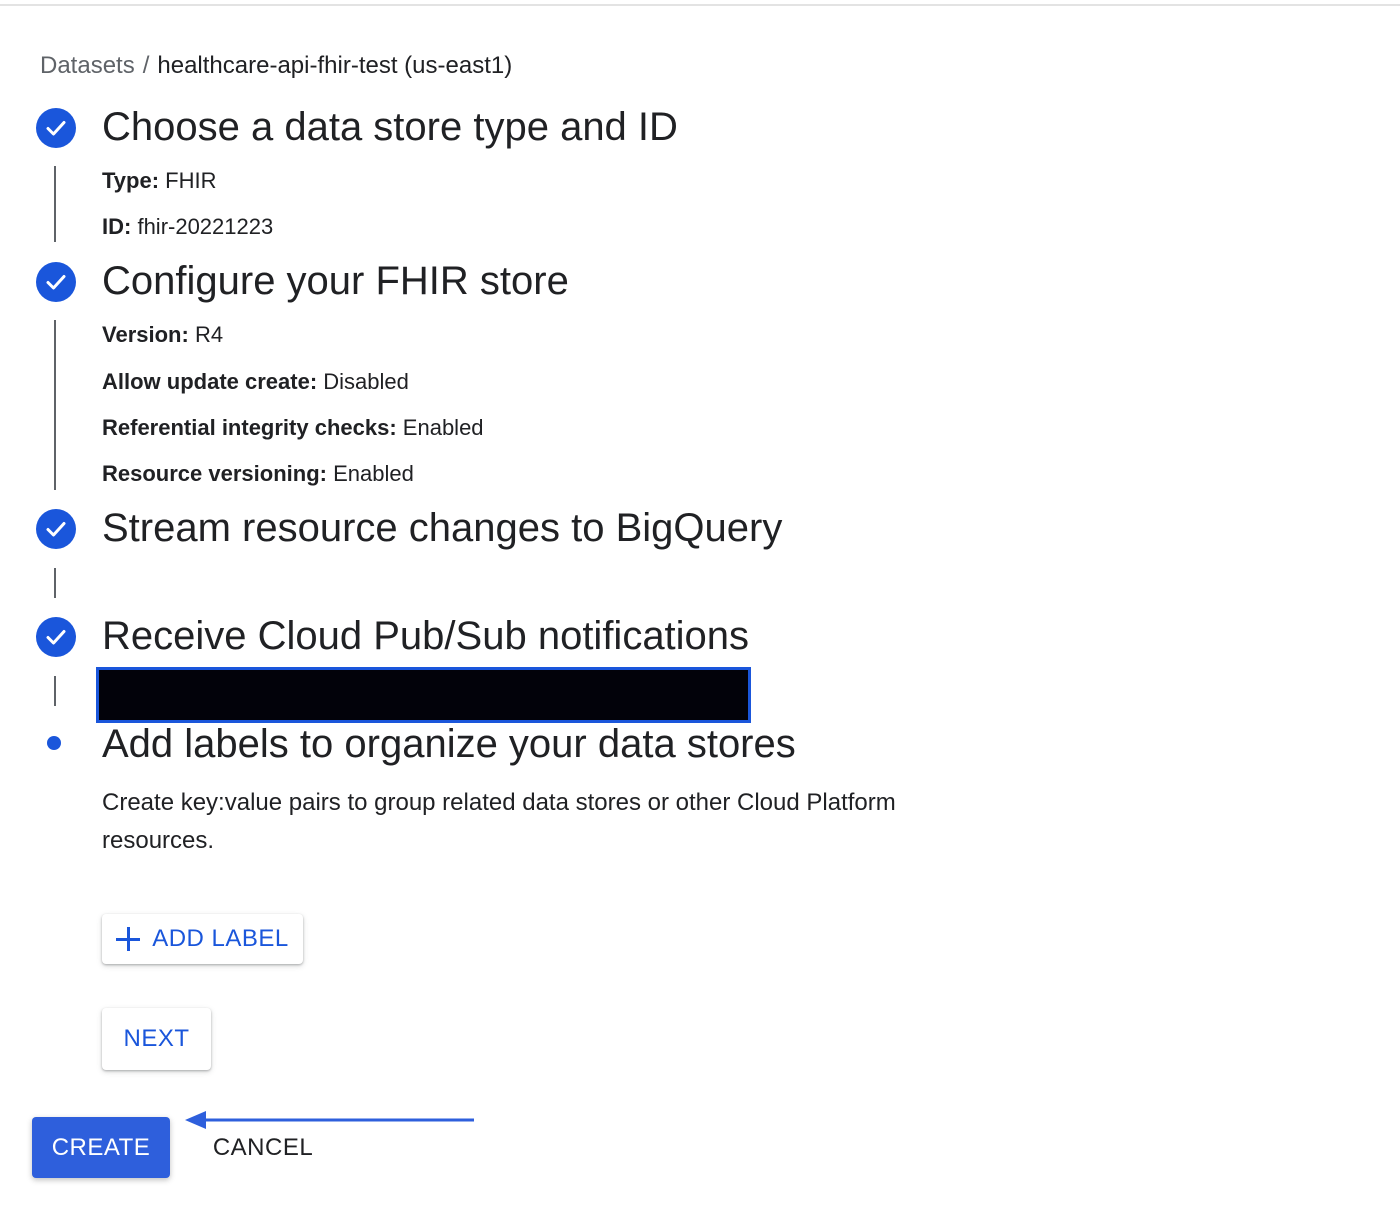 The width and height of the screenshot is (1400, 1207). Describe the element at coordinates (56, 282) in the screenshot. I see `step-2-check-icon` at that location.